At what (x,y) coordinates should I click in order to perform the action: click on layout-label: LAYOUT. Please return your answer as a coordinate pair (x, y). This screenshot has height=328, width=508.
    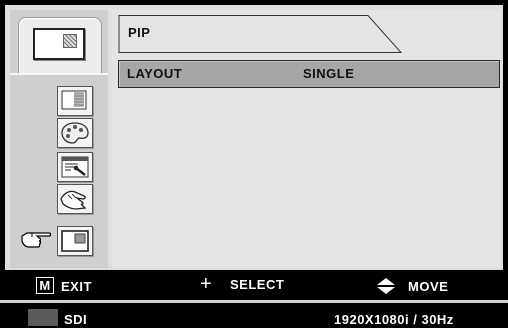
    Looking at the image, I should click on (155, 73).